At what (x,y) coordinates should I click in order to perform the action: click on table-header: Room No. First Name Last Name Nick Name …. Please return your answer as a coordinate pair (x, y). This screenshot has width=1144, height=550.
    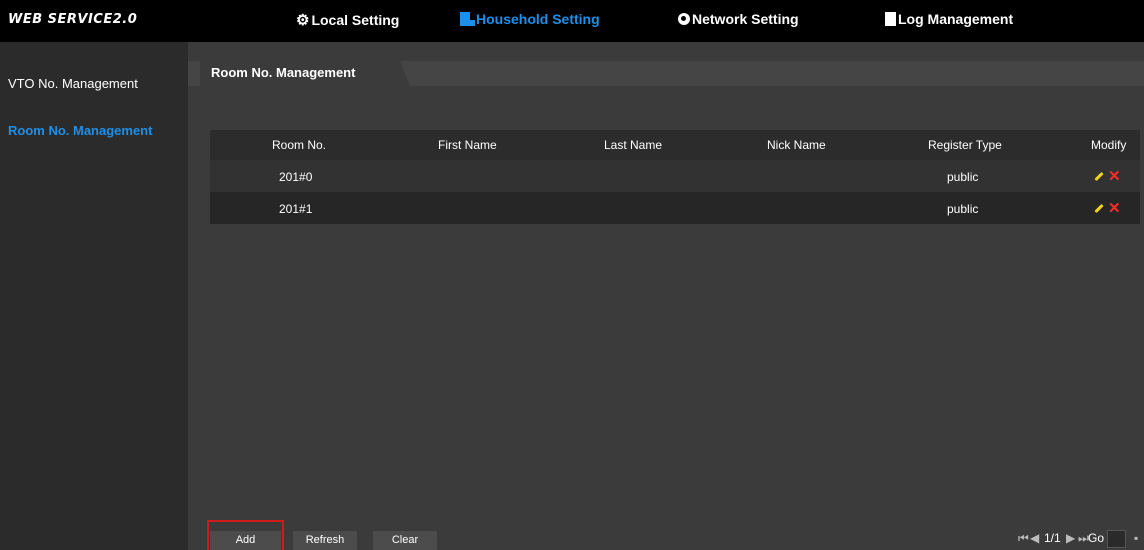
    Looking at the image, I should click on (675, 145).